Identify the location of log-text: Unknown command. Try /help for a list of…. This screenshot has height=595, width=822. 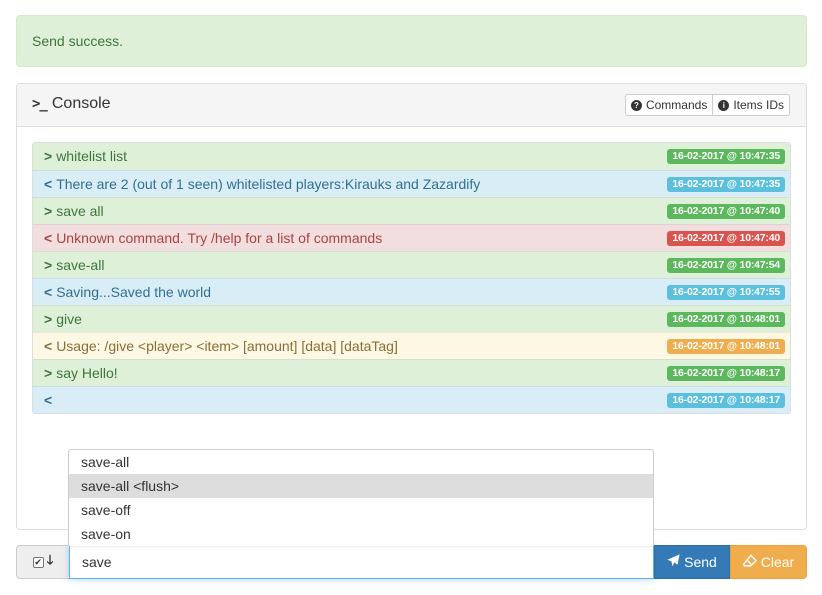
(219, 238).